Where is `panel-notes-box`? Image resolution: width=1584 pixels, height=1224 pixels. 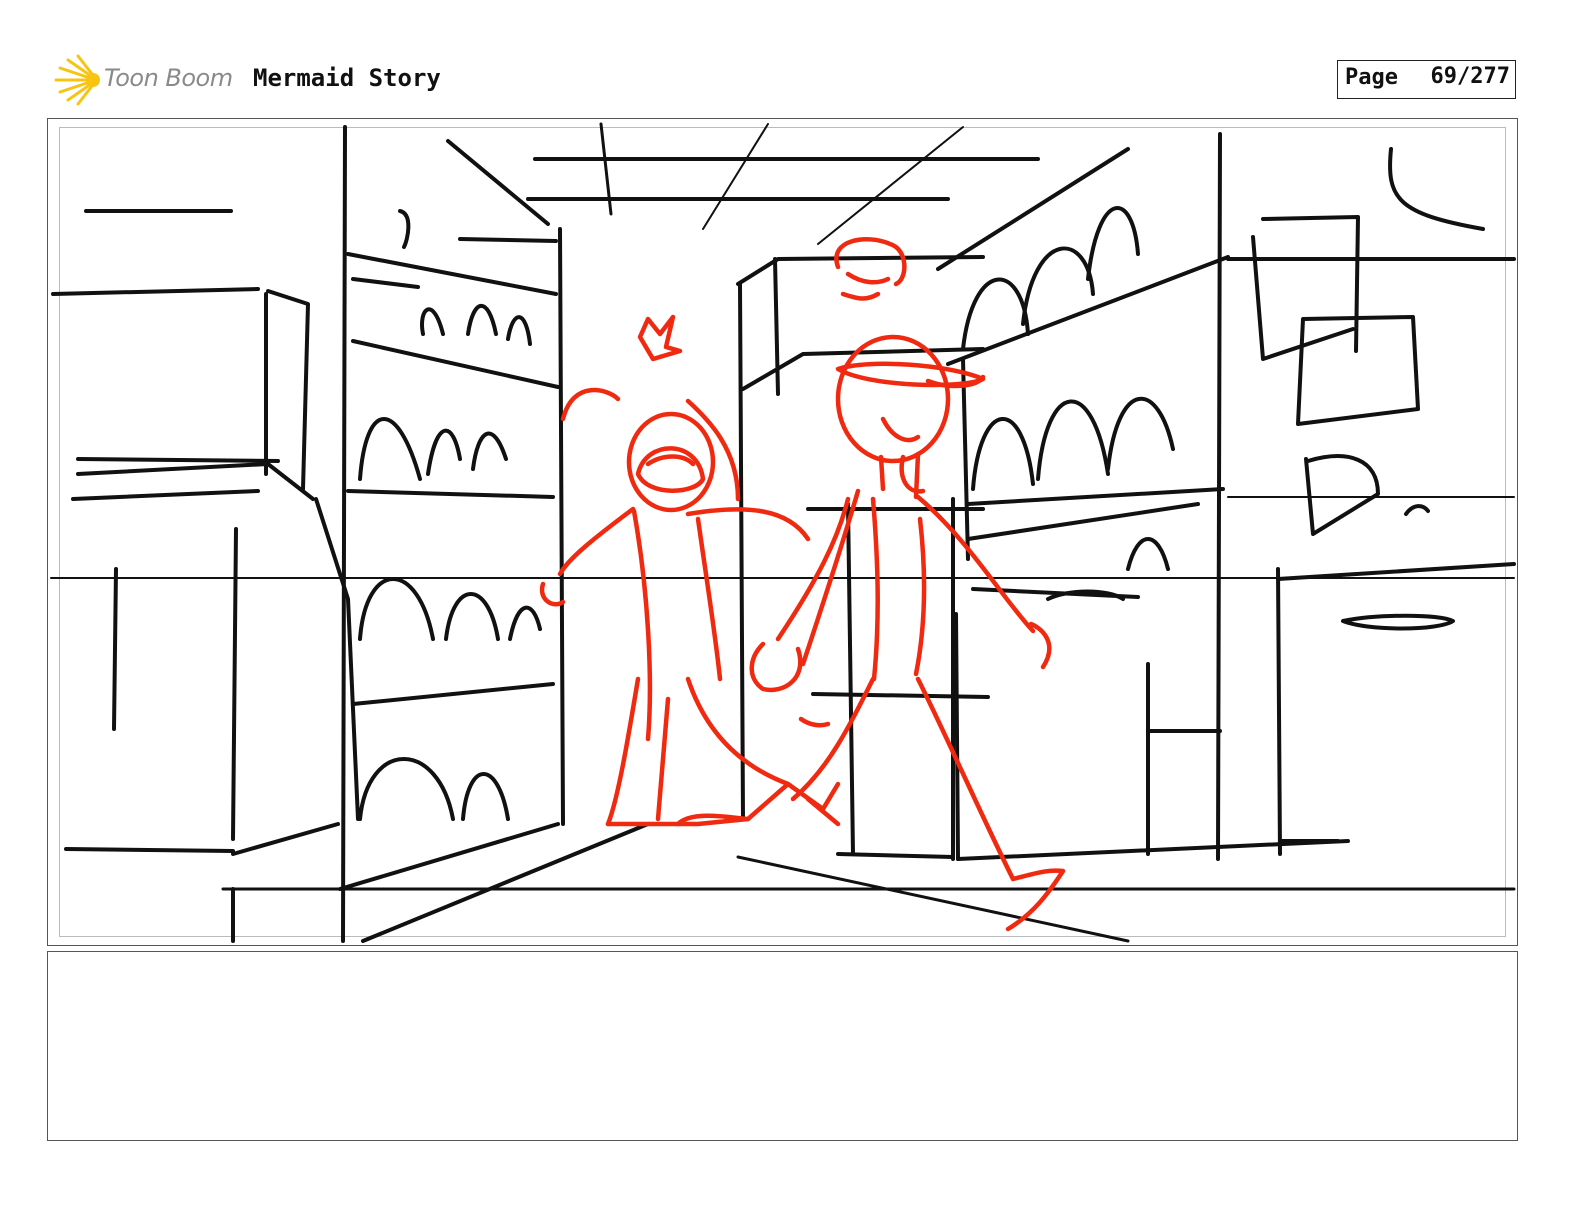 panel-notes-box is located at coordinates (782, 1046).